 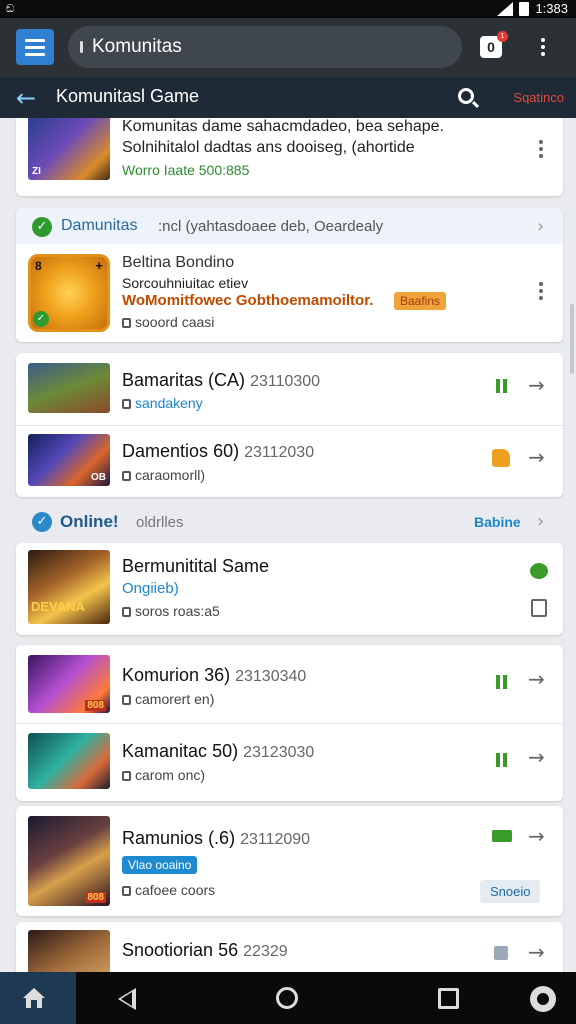 What do you see at coordinates (289, 947) in the screenshot?
I see `game-card: Snootiorian 56 22329 →` at bounding box center [289, 947].